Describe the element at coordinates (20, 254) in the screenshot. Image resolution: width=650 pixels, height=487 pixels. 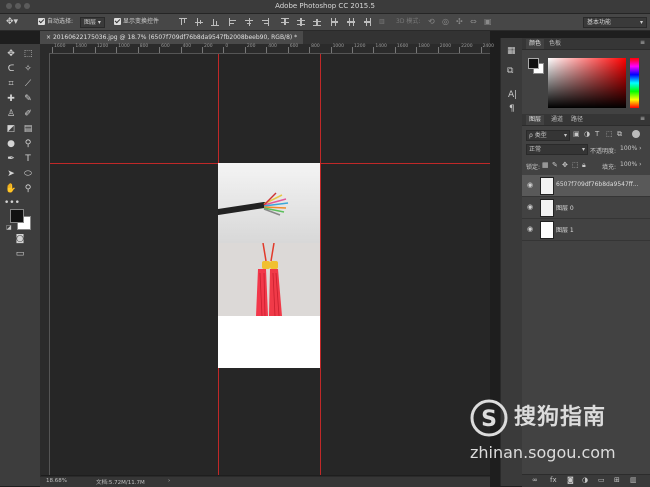
I see `screen-mode-icon: ▭` at that location.